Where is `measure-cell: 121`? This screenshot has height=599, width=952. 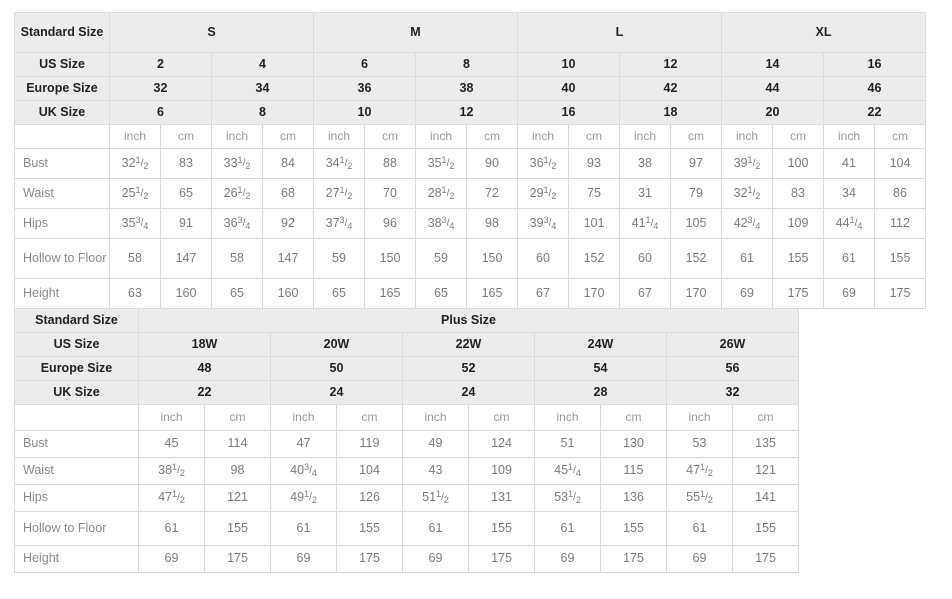
measure-cell: 121 is located at coordinates (765, 471).